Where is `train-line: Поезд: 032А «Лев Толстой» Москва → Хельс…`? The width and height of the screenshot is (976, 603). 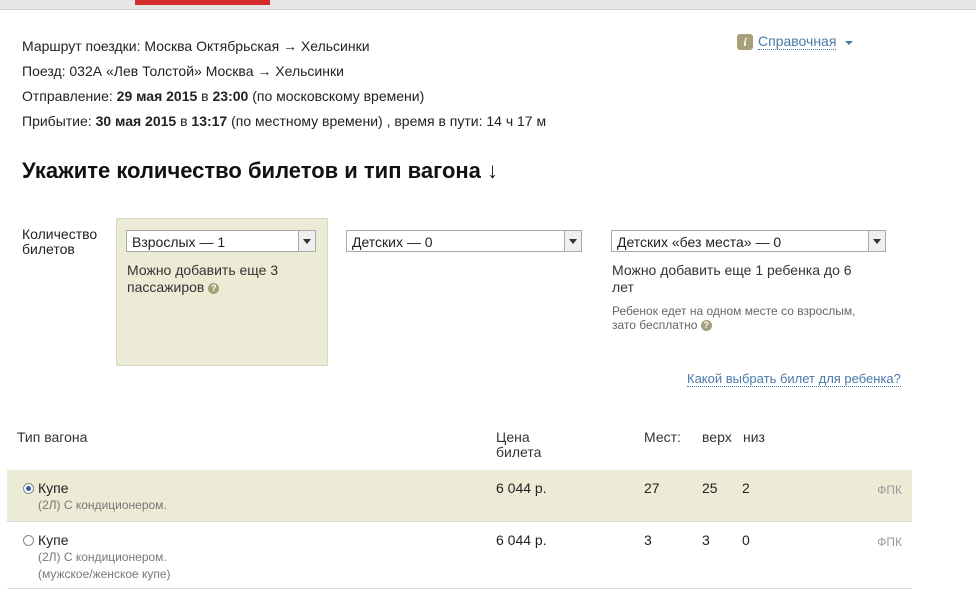 train-line: Поезд: 032А «Лев Толстой» Москва → Хельс… is located at coordinates (183, 71).